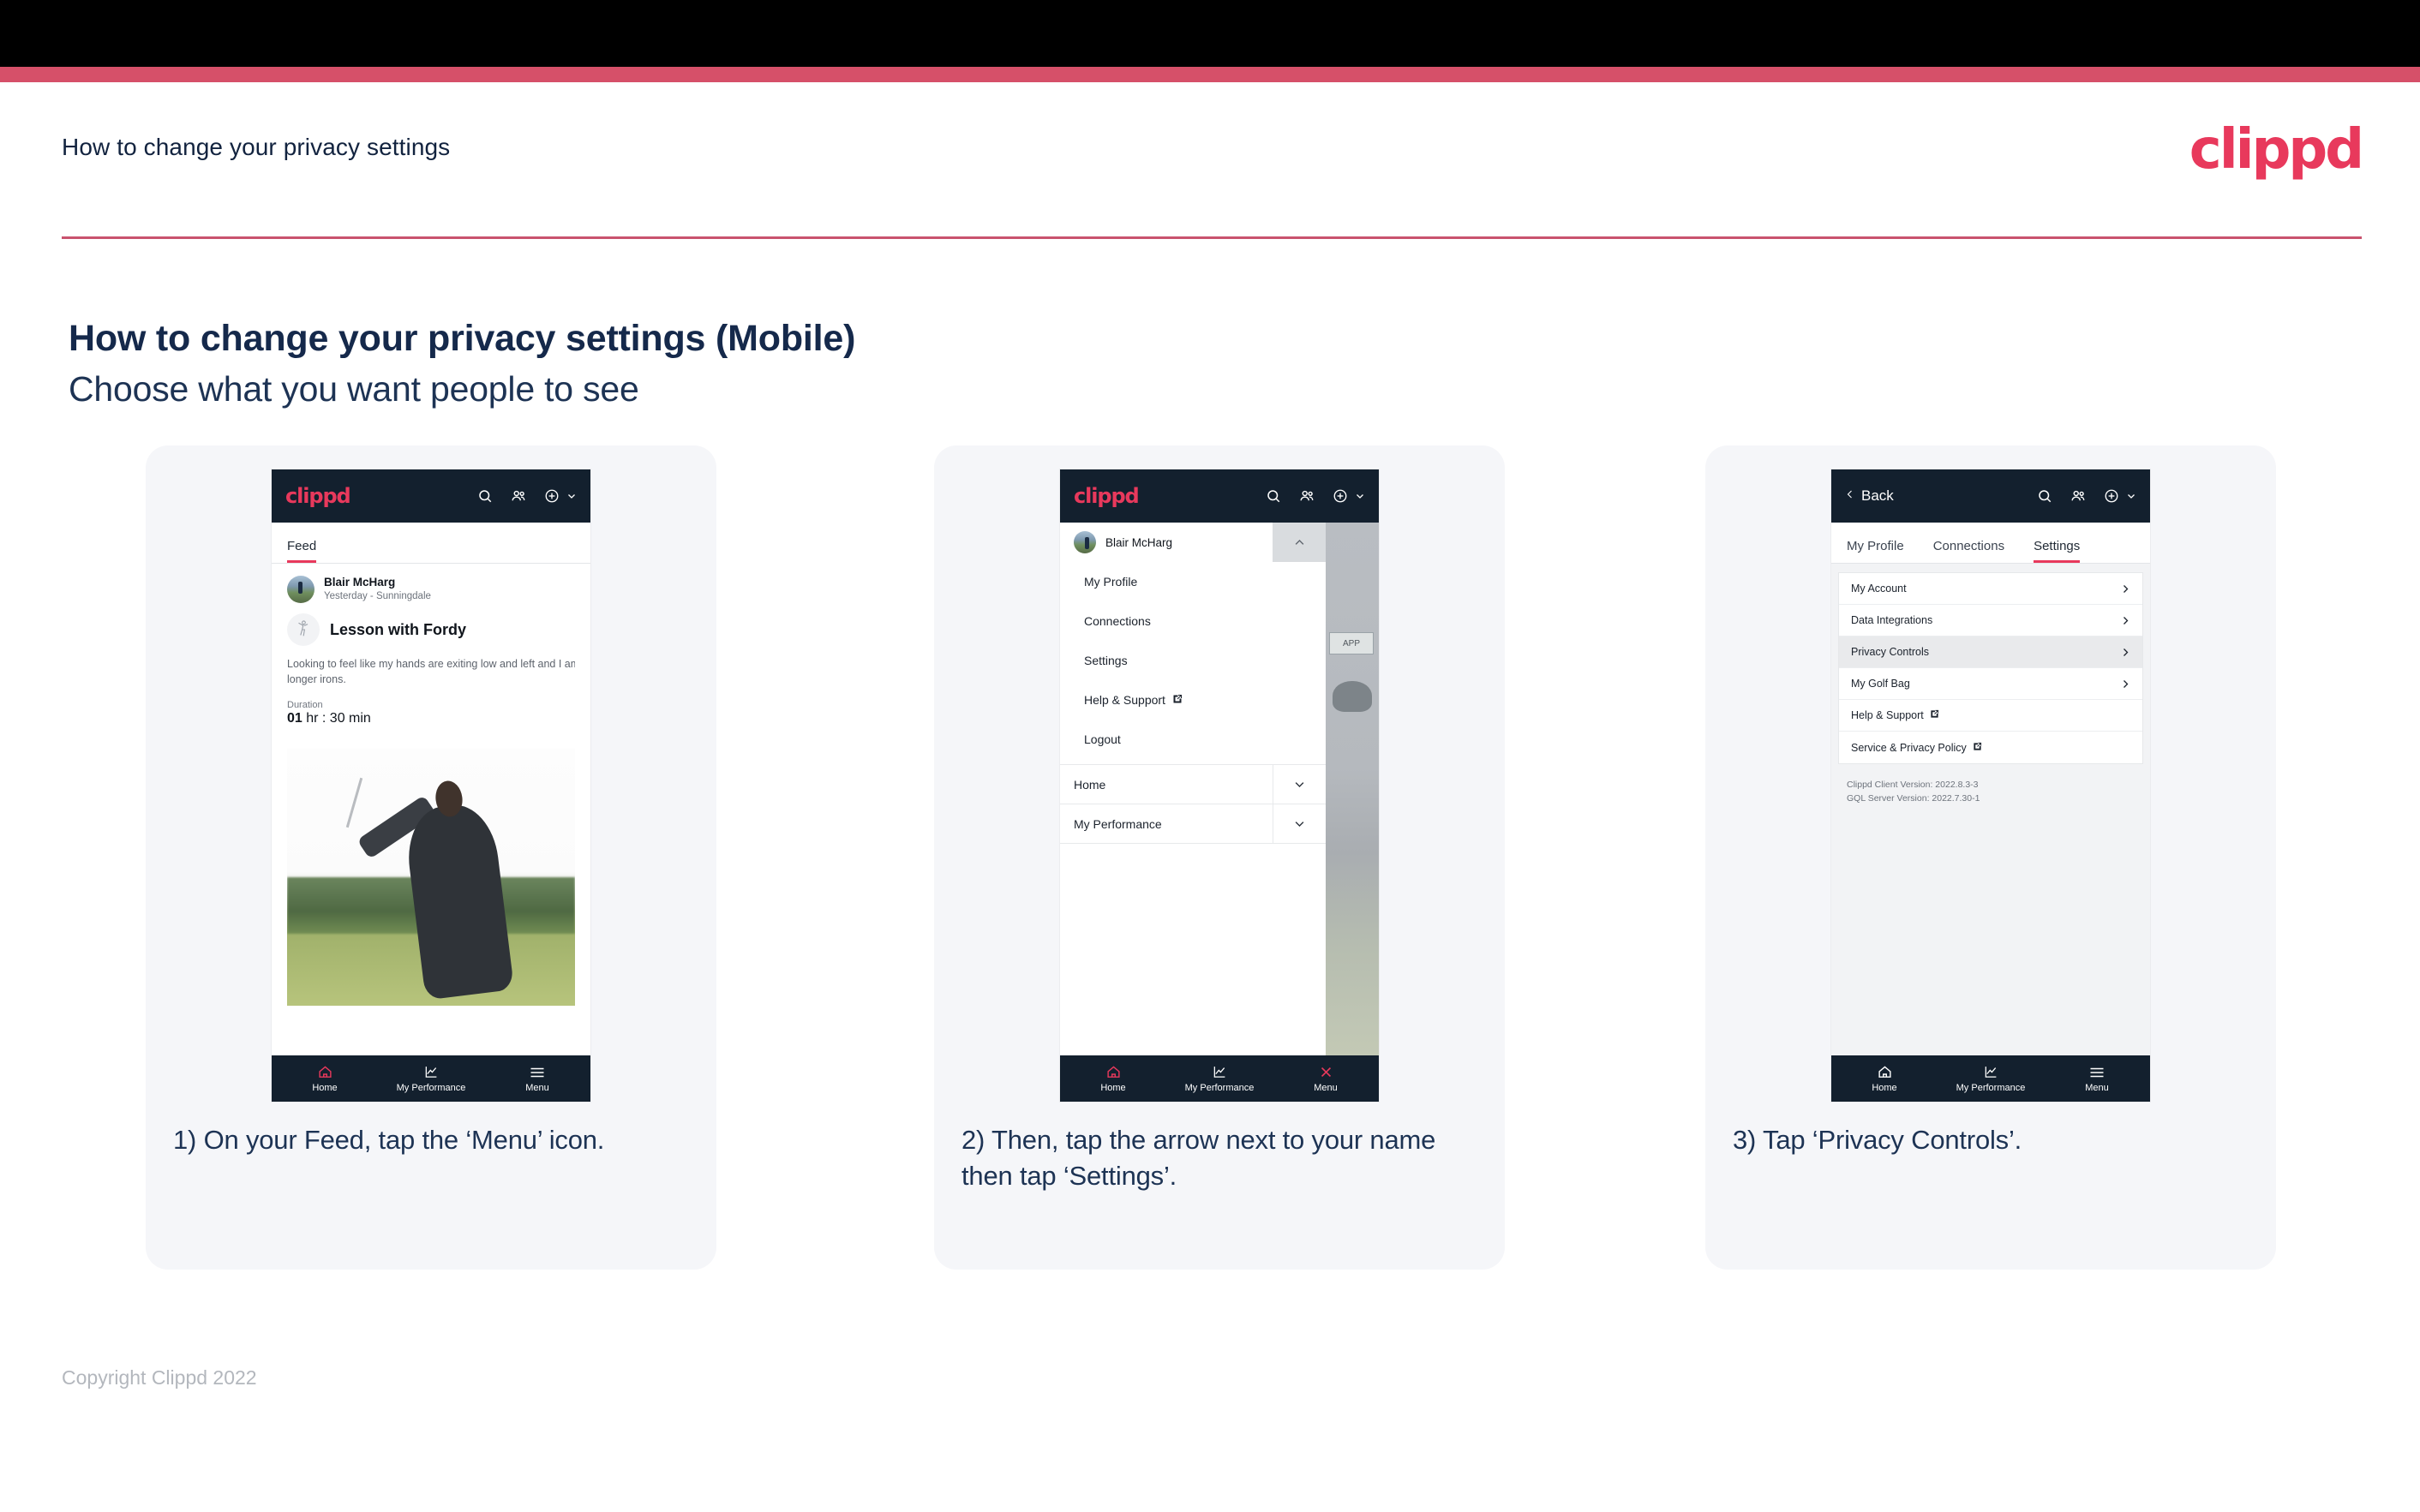 Image resolution: width=2420 pixels, height=1512 pixels. What do you see at coordinates (1990, 589) in the screenshot?
I see `settings-row-my-account: My Account` at bounding box center [1990, 589].